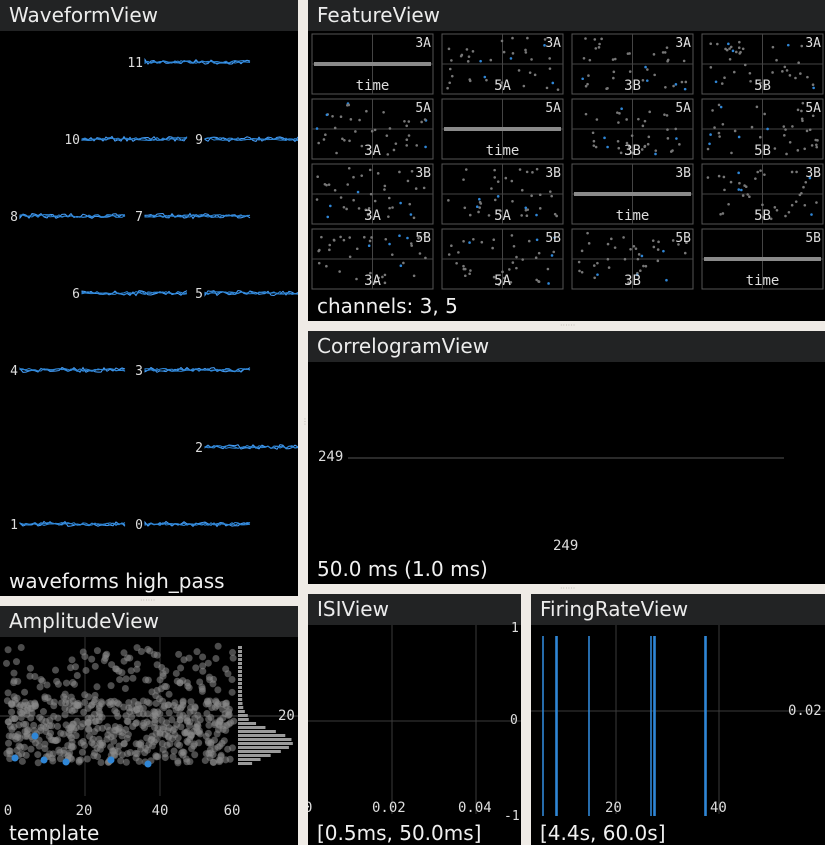 This screenshot has width=825, height=845. I want to click on channel-label: 9, so click(199, 140).